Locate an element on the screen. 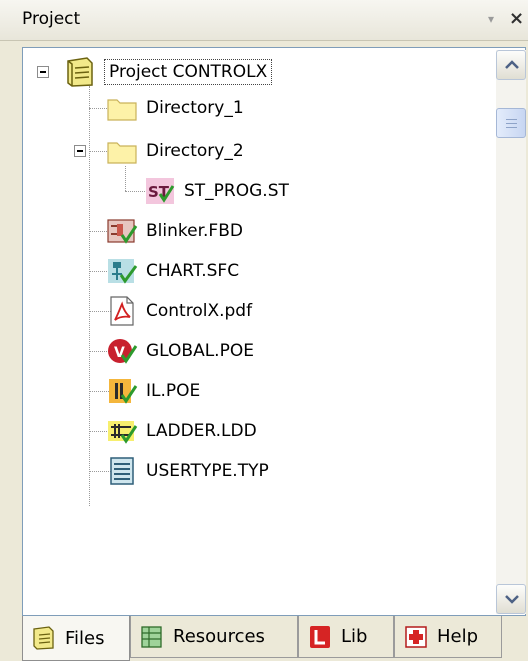 Image resolution: width=528 pixels, height=661 pixels. project-book-icon is located at coordinates (80, 72).